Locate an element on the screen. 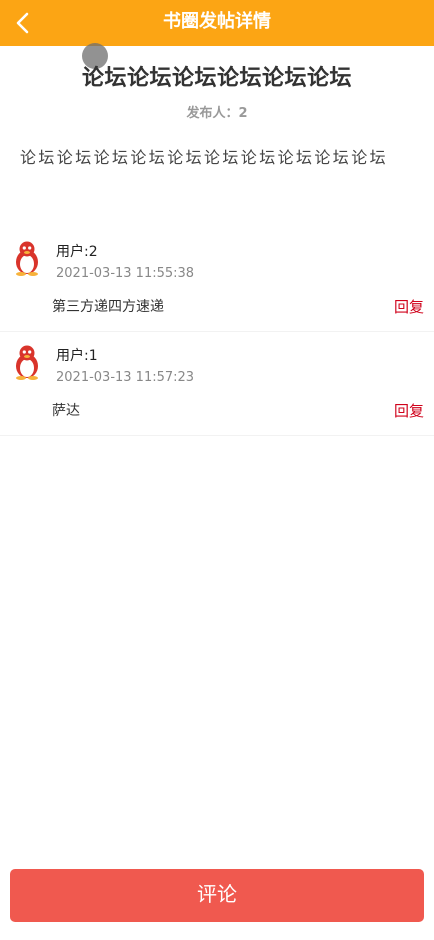  comment-text: 第三方递四方速递 is located at coordinates (108, 307).